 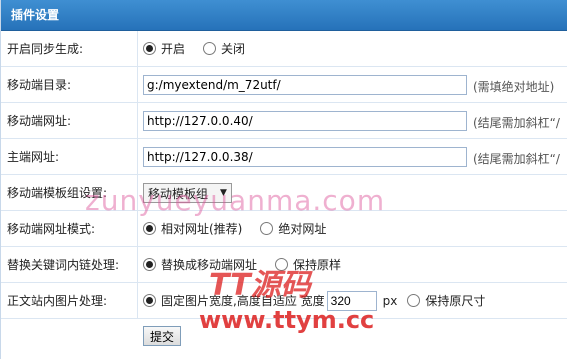 What do you see at coordinates (63, 265) in the screenshot?
I see `keyword-link-label: 替换关键词内链处理:` at bounding box center [63, 265].